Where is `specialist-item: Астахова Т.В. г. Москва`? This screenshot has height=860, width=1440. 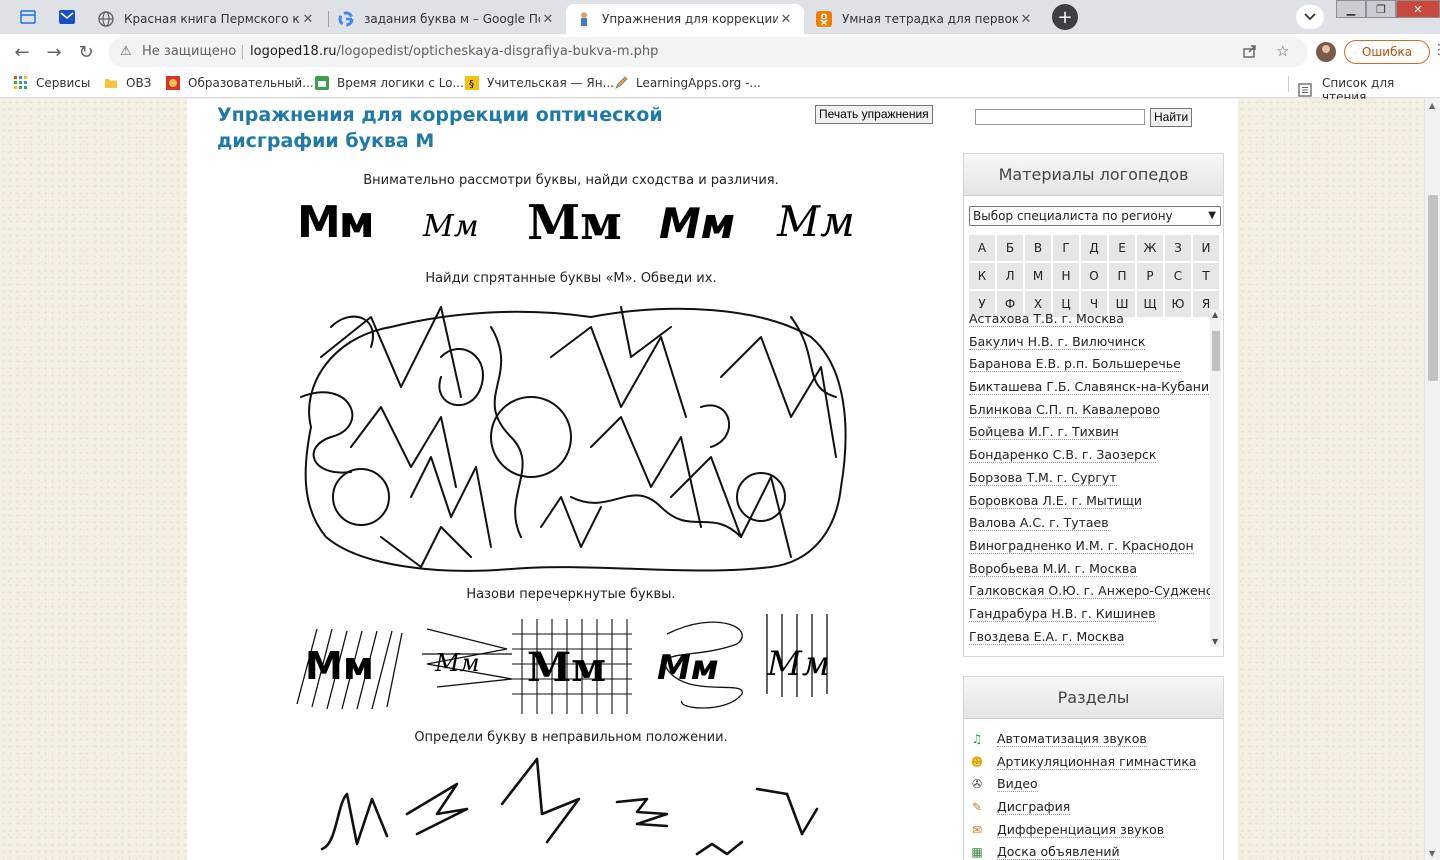 specialist-item: Астахова Т.В. г. Москва is located at coordinates (1095, 320).